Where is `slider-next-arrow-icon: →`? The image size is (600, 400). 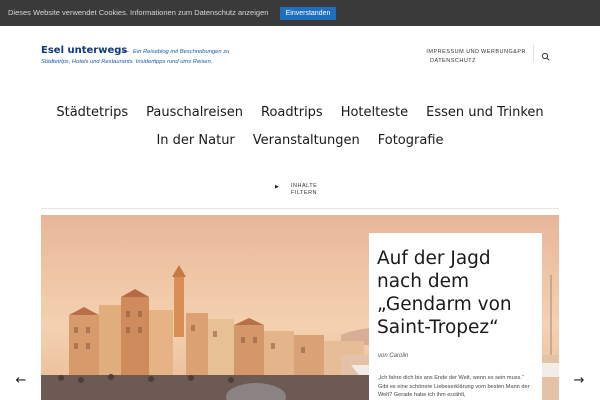 slider-next-arrow-icon: → is located at coordinates (579, 381).